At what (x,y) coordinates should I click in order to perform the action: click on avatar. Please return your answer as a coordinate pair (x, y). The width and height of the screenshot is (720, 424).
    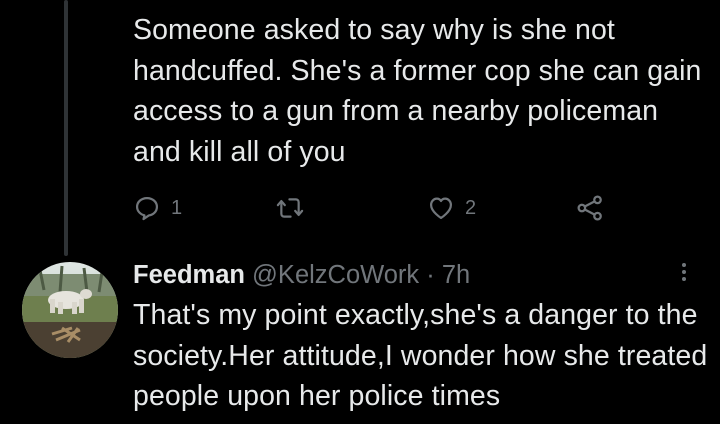
    Looking at the image, I should click on (70, 310).